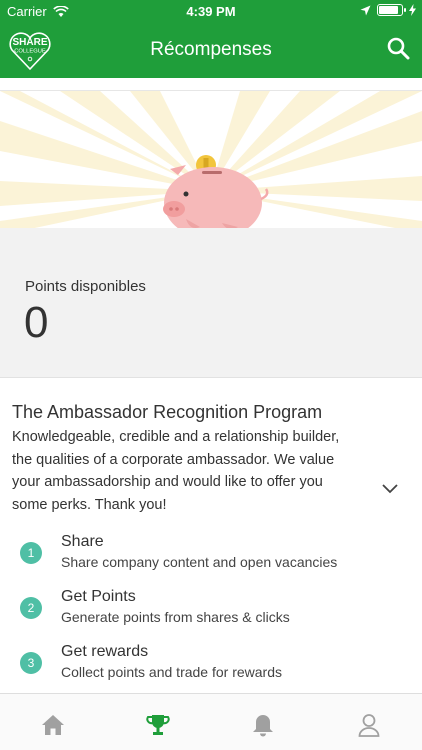 This screenshot has height=750, width=422. What do you see at coordinates (167, 412) in the screenshot?
I see `program-title: The Ambassador Recognition Program` at bounding box center [167, 412].